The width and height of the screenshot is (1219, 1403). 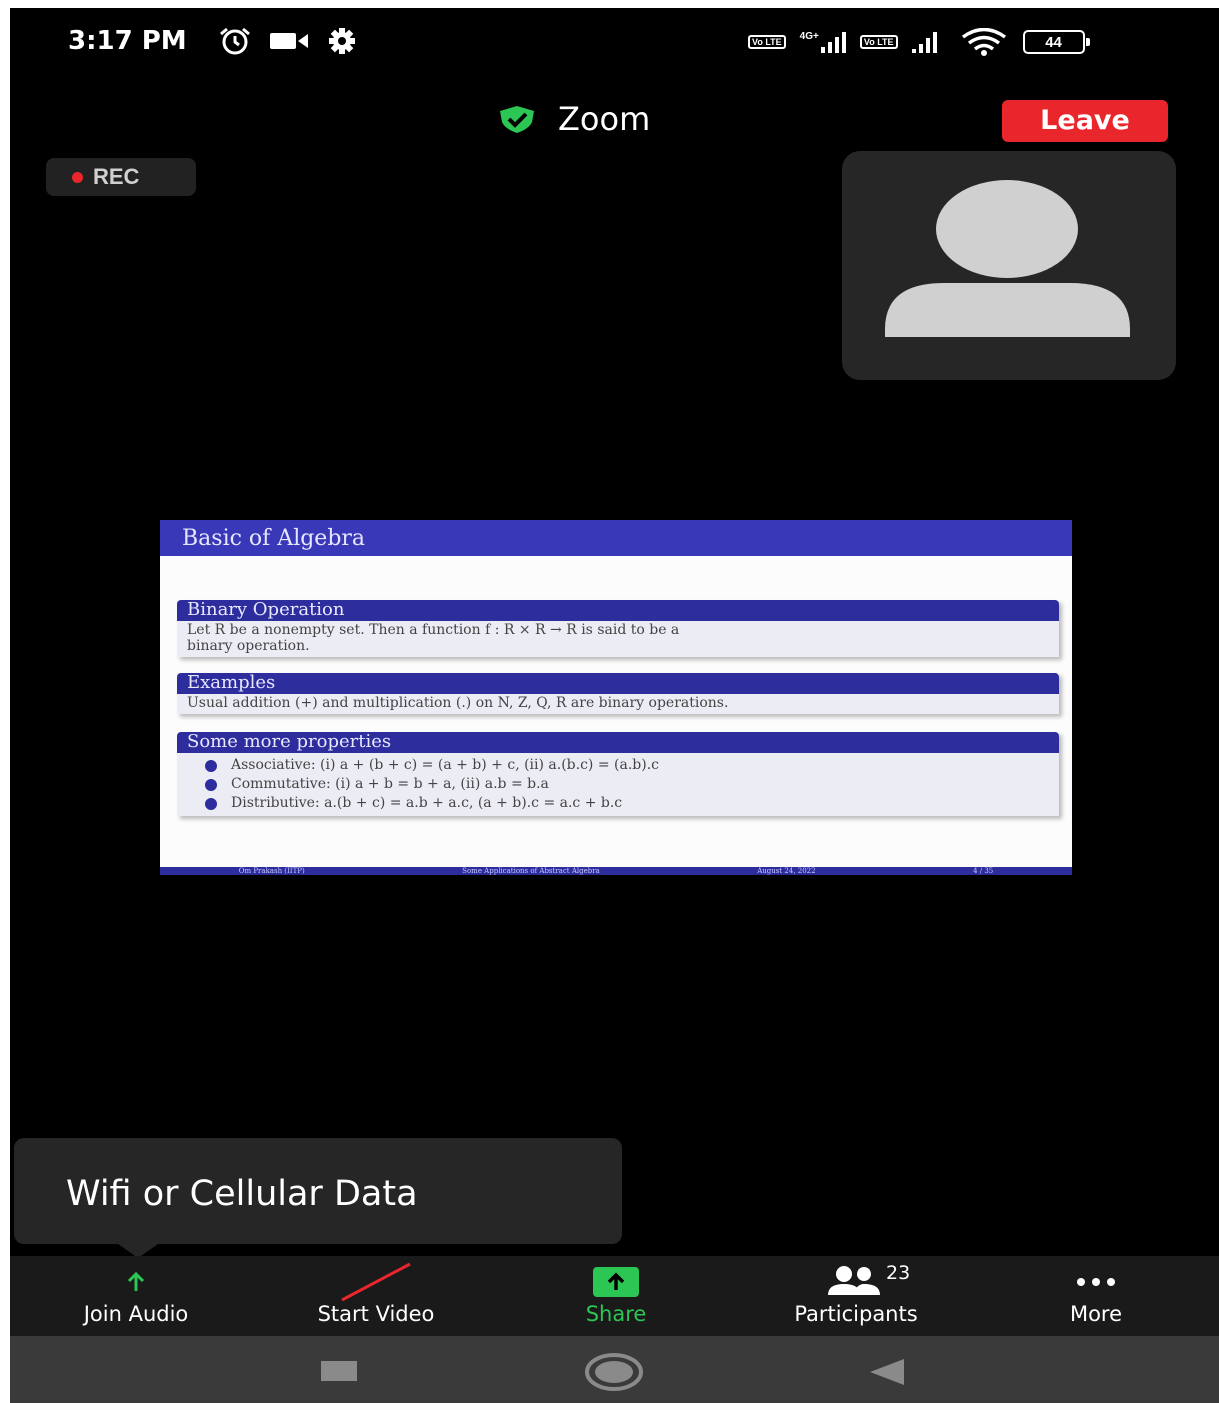 I want to click on recent-apps-icon, so click(x=339, y=1371).